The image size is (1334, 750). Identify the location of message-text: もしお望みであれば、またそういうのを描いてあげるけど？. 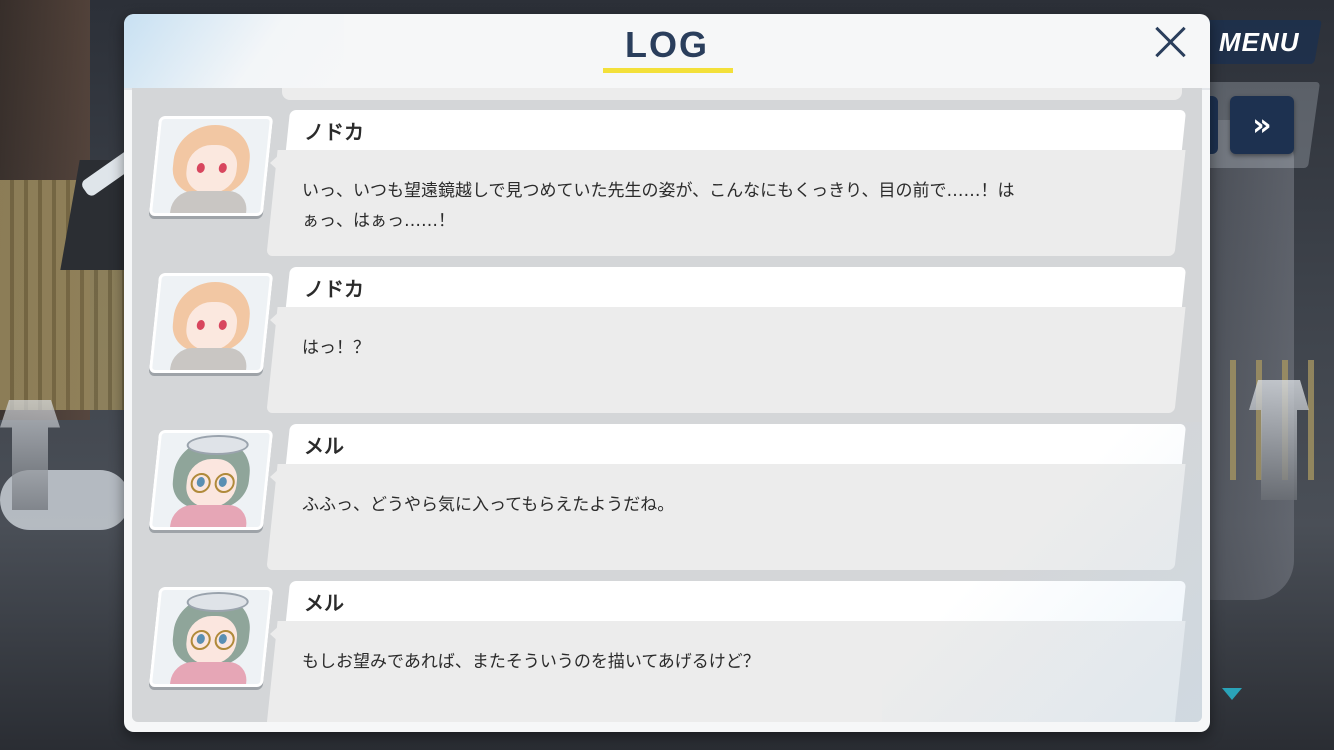
(531, 662).